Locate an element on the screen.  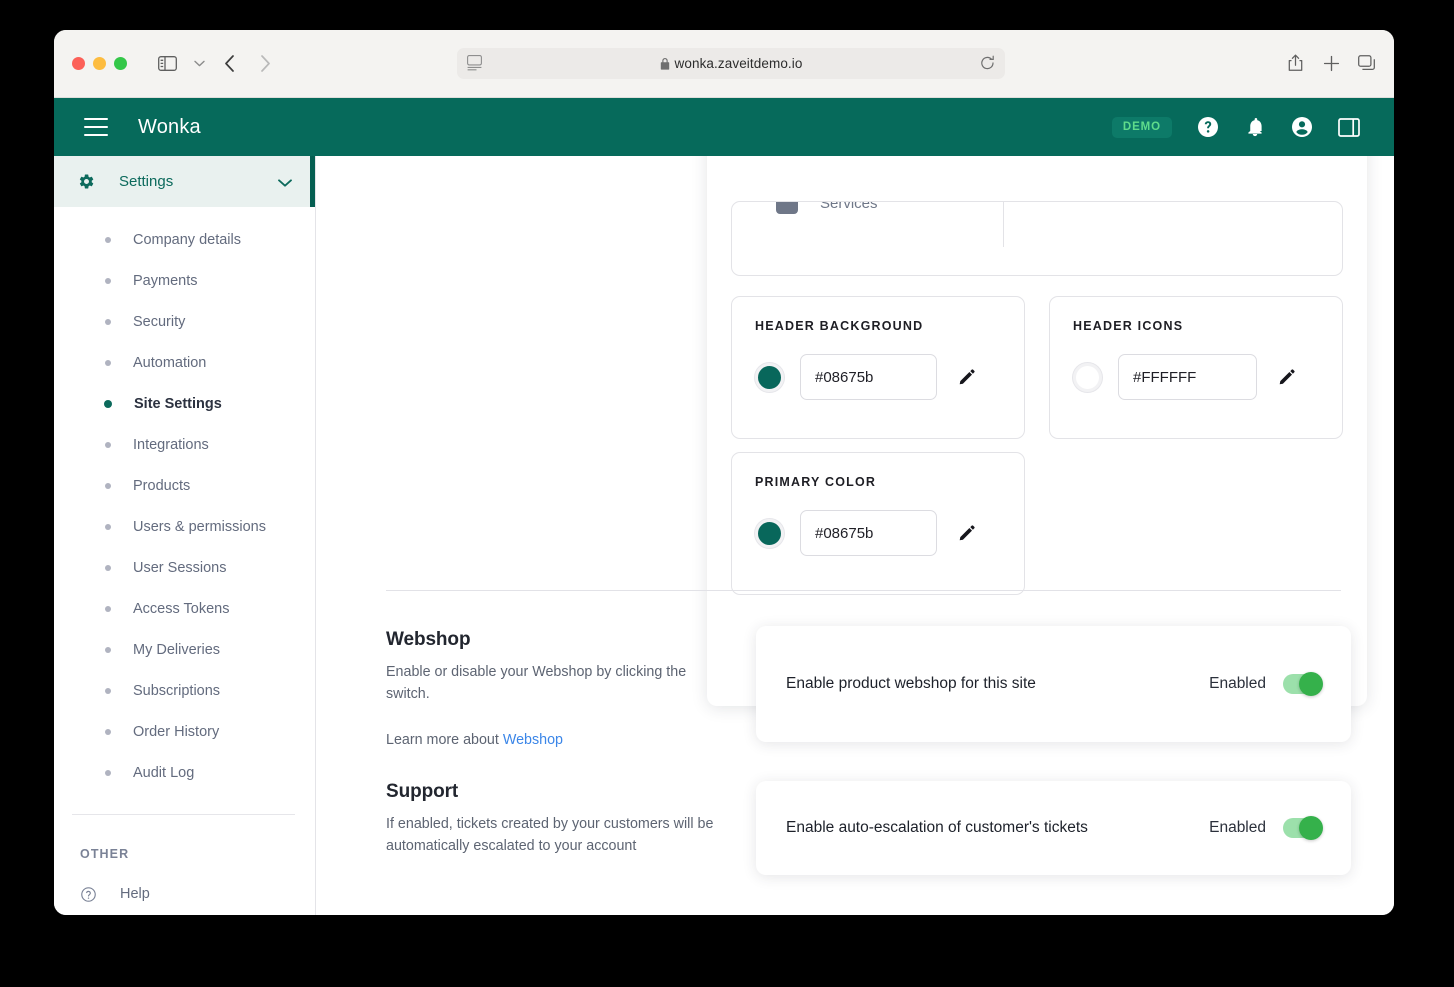
color-card-row: #FFFFFF is located at coordinates (1207, 377).